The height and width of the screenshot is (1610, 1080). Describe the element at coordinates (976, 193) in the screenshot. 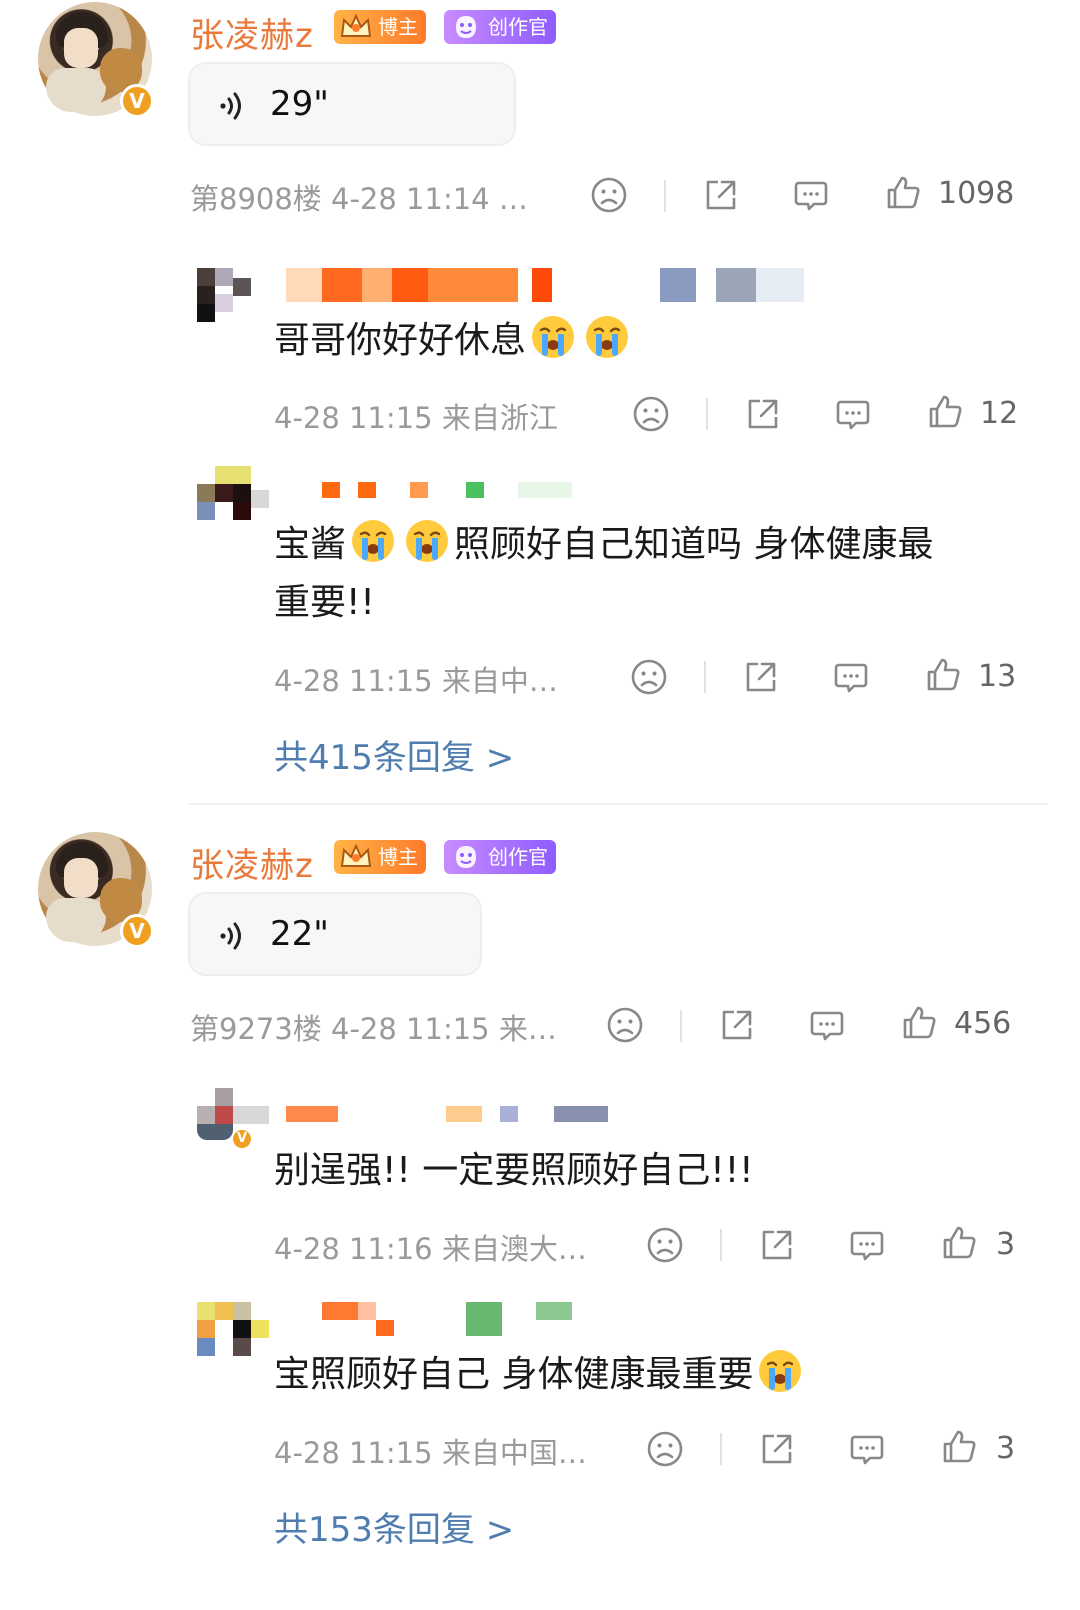

I see `like-count: 1098` at that location.